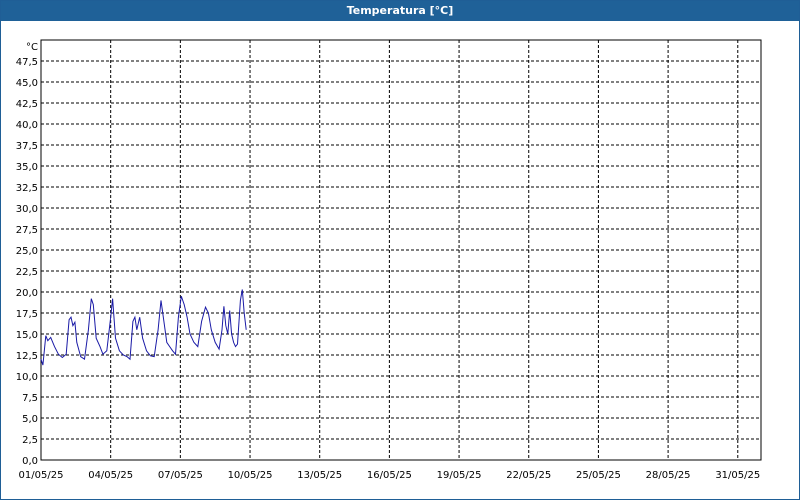 This screenshot has width=800, height=500. I want to click on y-tick-label: 2,5, so click(30, 440).